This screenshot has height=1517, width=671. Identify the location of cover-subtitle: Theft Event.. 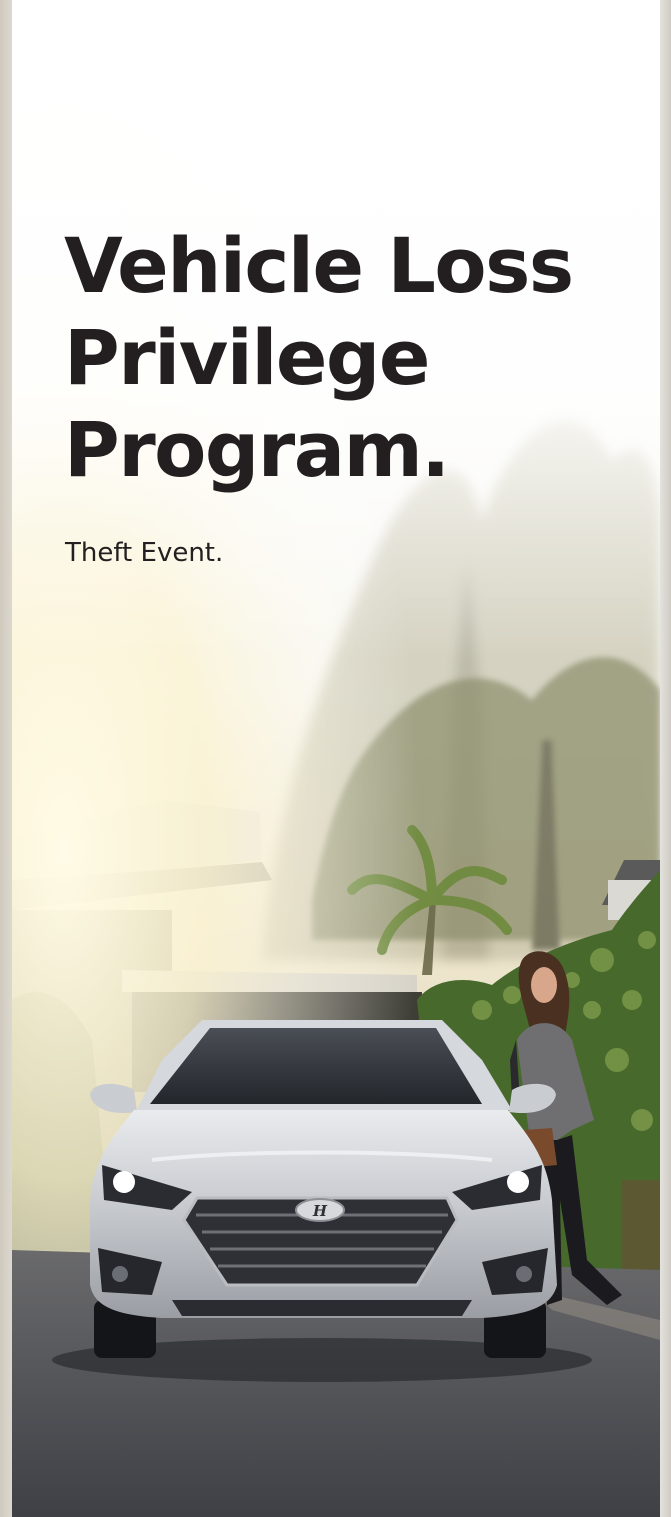
(144, 553).